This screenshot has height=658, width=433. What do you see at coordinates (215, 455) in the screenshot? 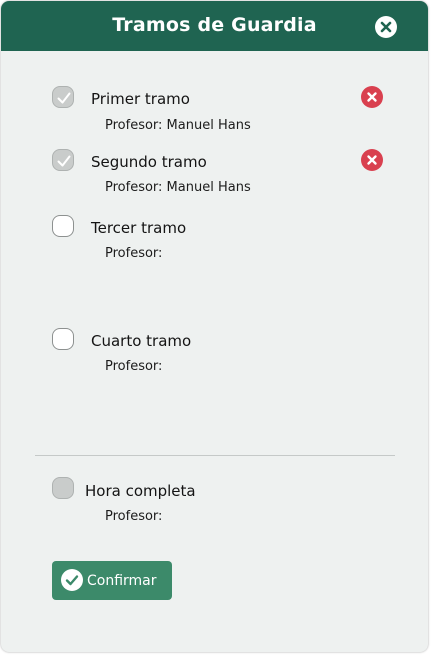
I see `divider` at bounding box center [215, 455].